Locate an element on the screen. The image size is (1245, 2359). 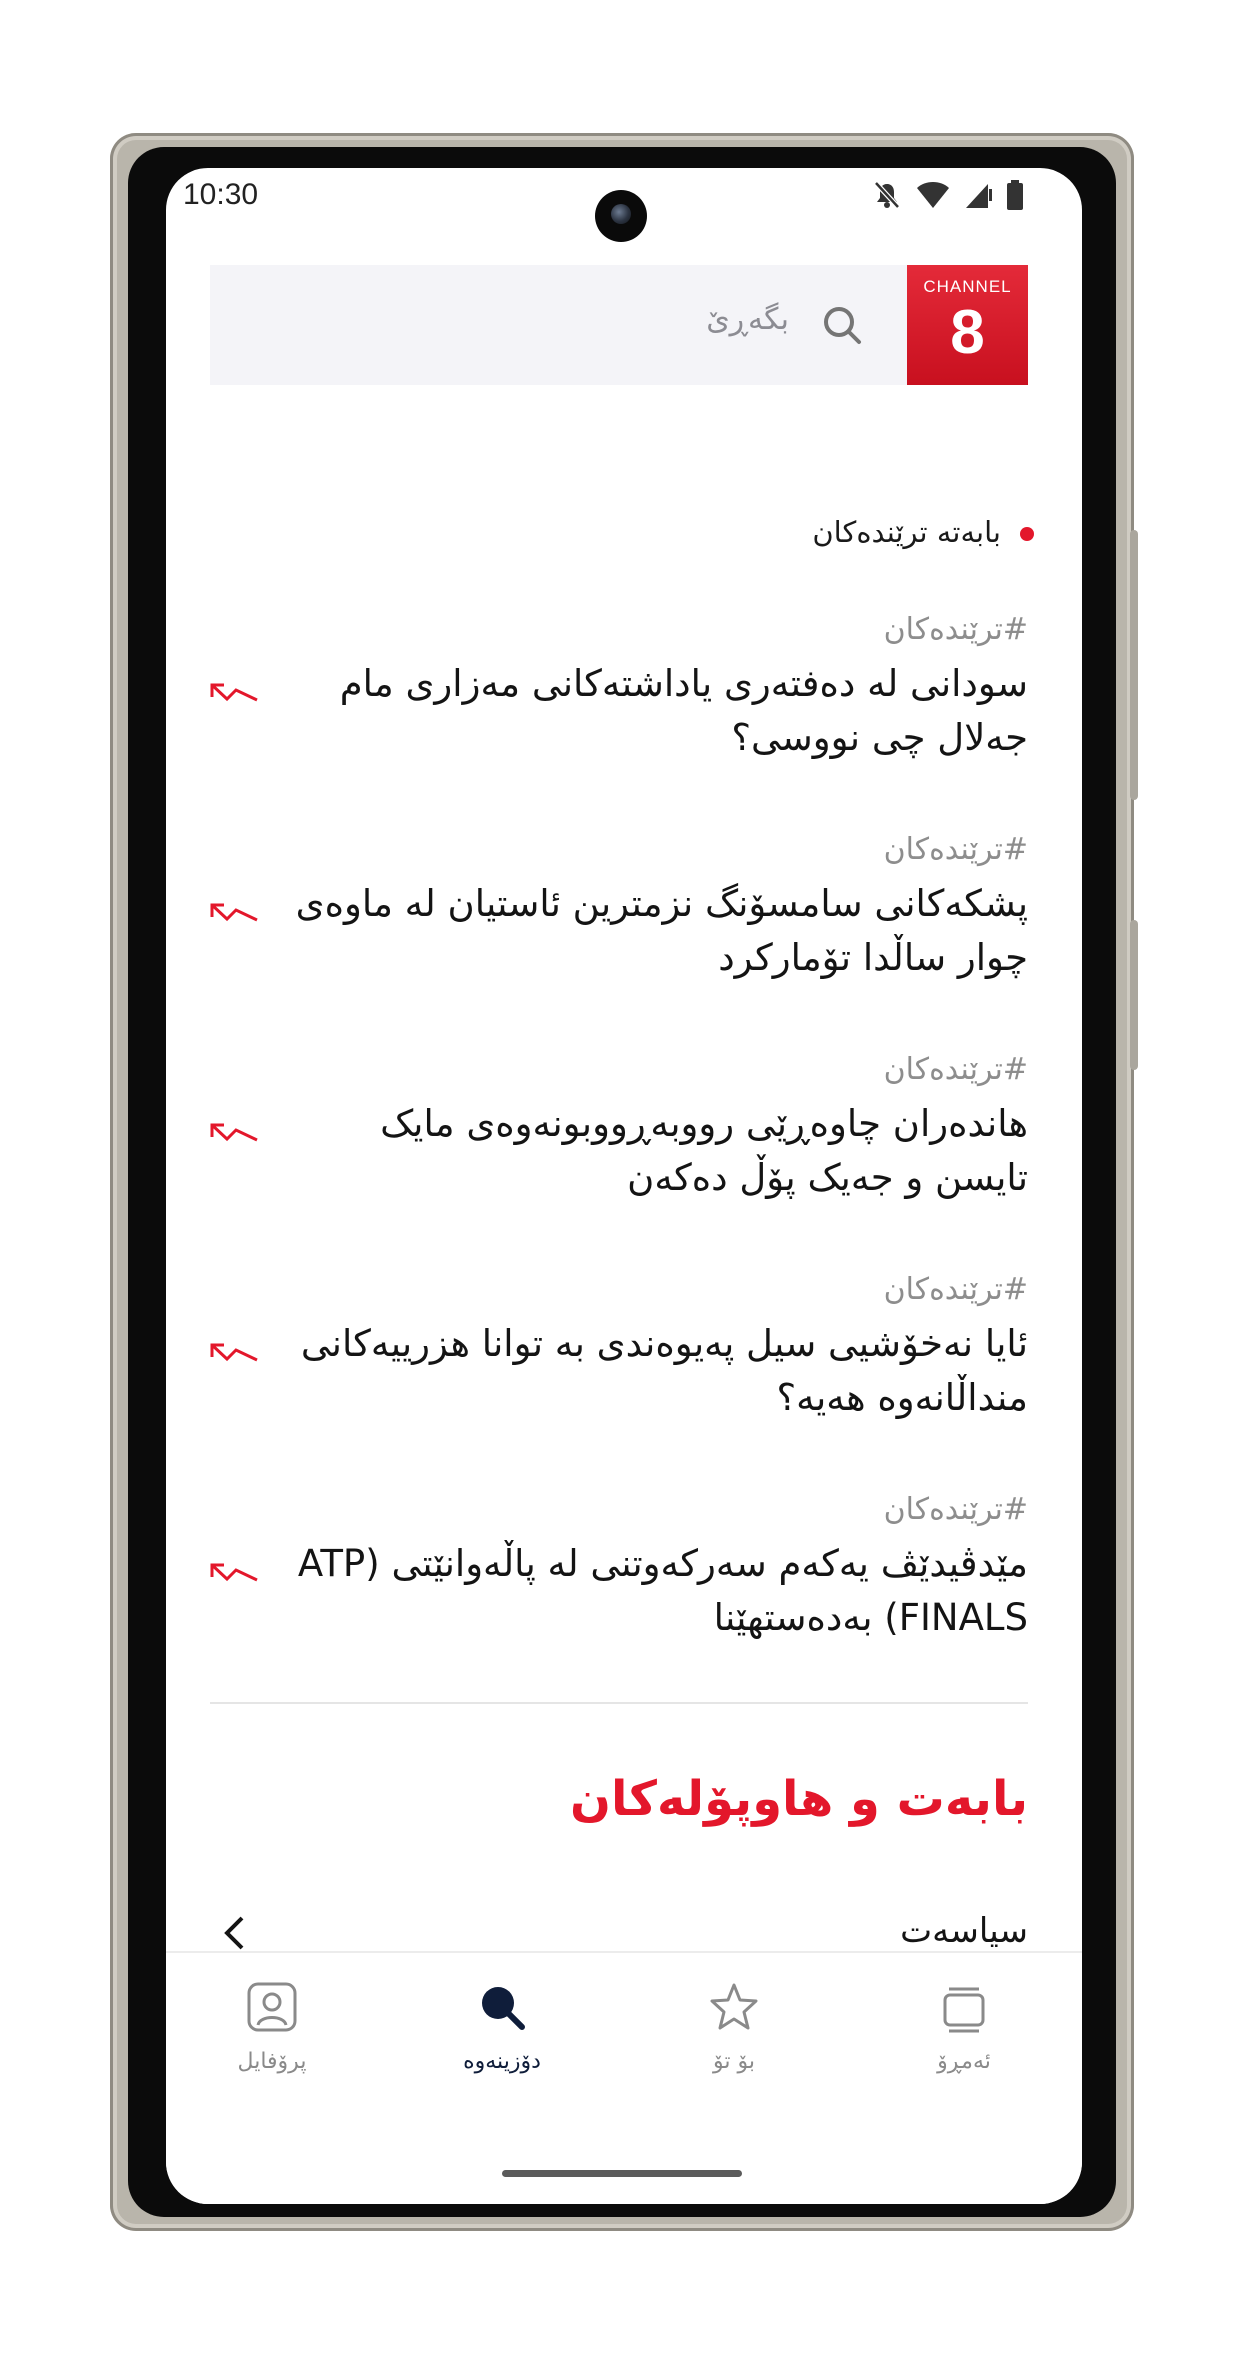
stack-icon is located at coordinates (964, 2010).